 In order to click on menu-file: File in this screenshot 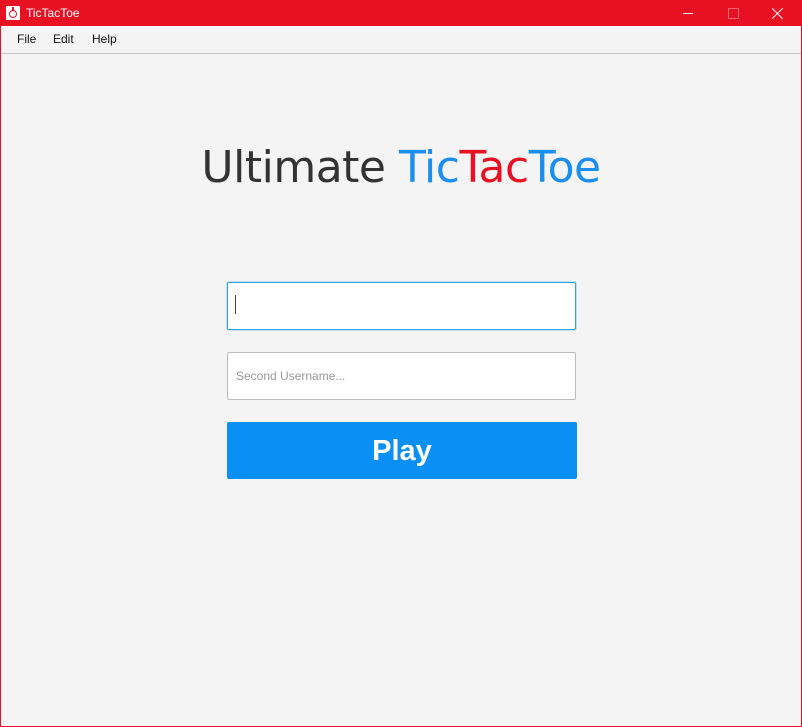, I will do `click(26, 39)`.